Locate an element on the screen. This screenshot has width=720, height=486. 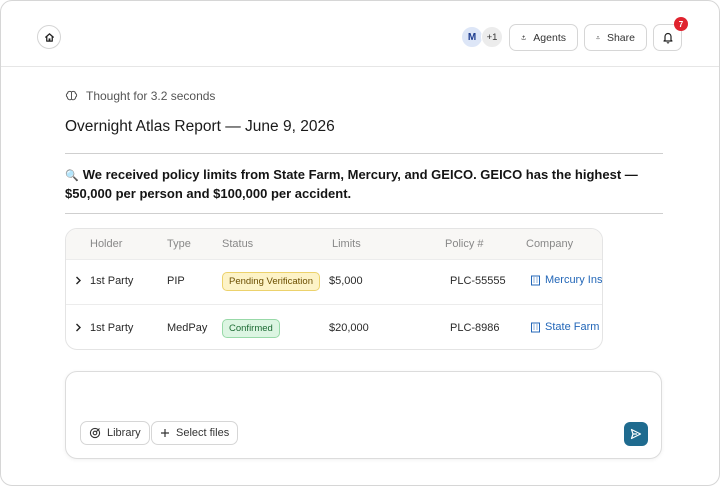
collaborators: M +1 is located at coordinates (482, 38).